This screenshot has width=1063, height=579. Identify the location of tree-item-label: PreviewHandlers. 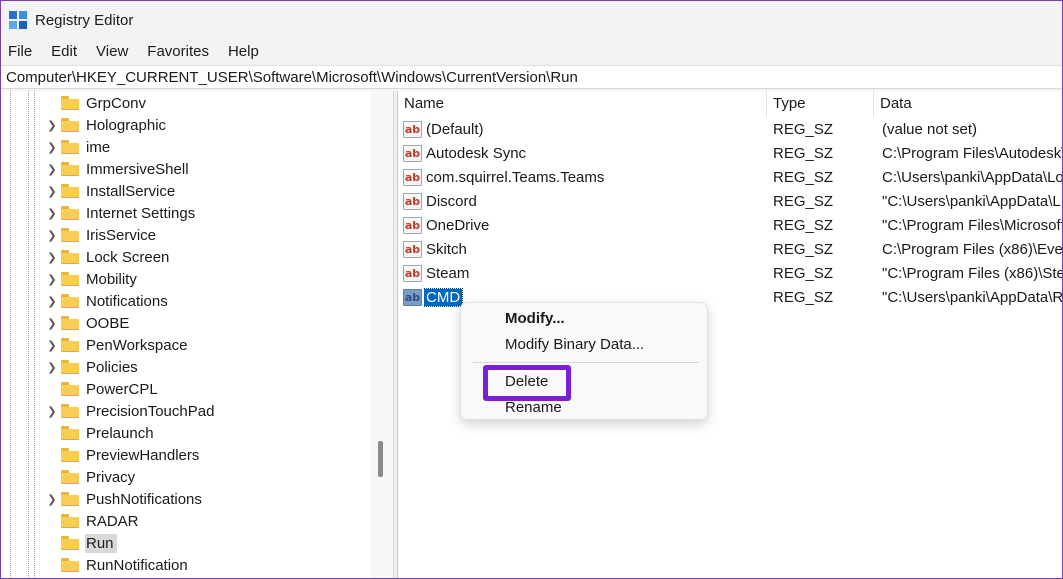
(143, 455).